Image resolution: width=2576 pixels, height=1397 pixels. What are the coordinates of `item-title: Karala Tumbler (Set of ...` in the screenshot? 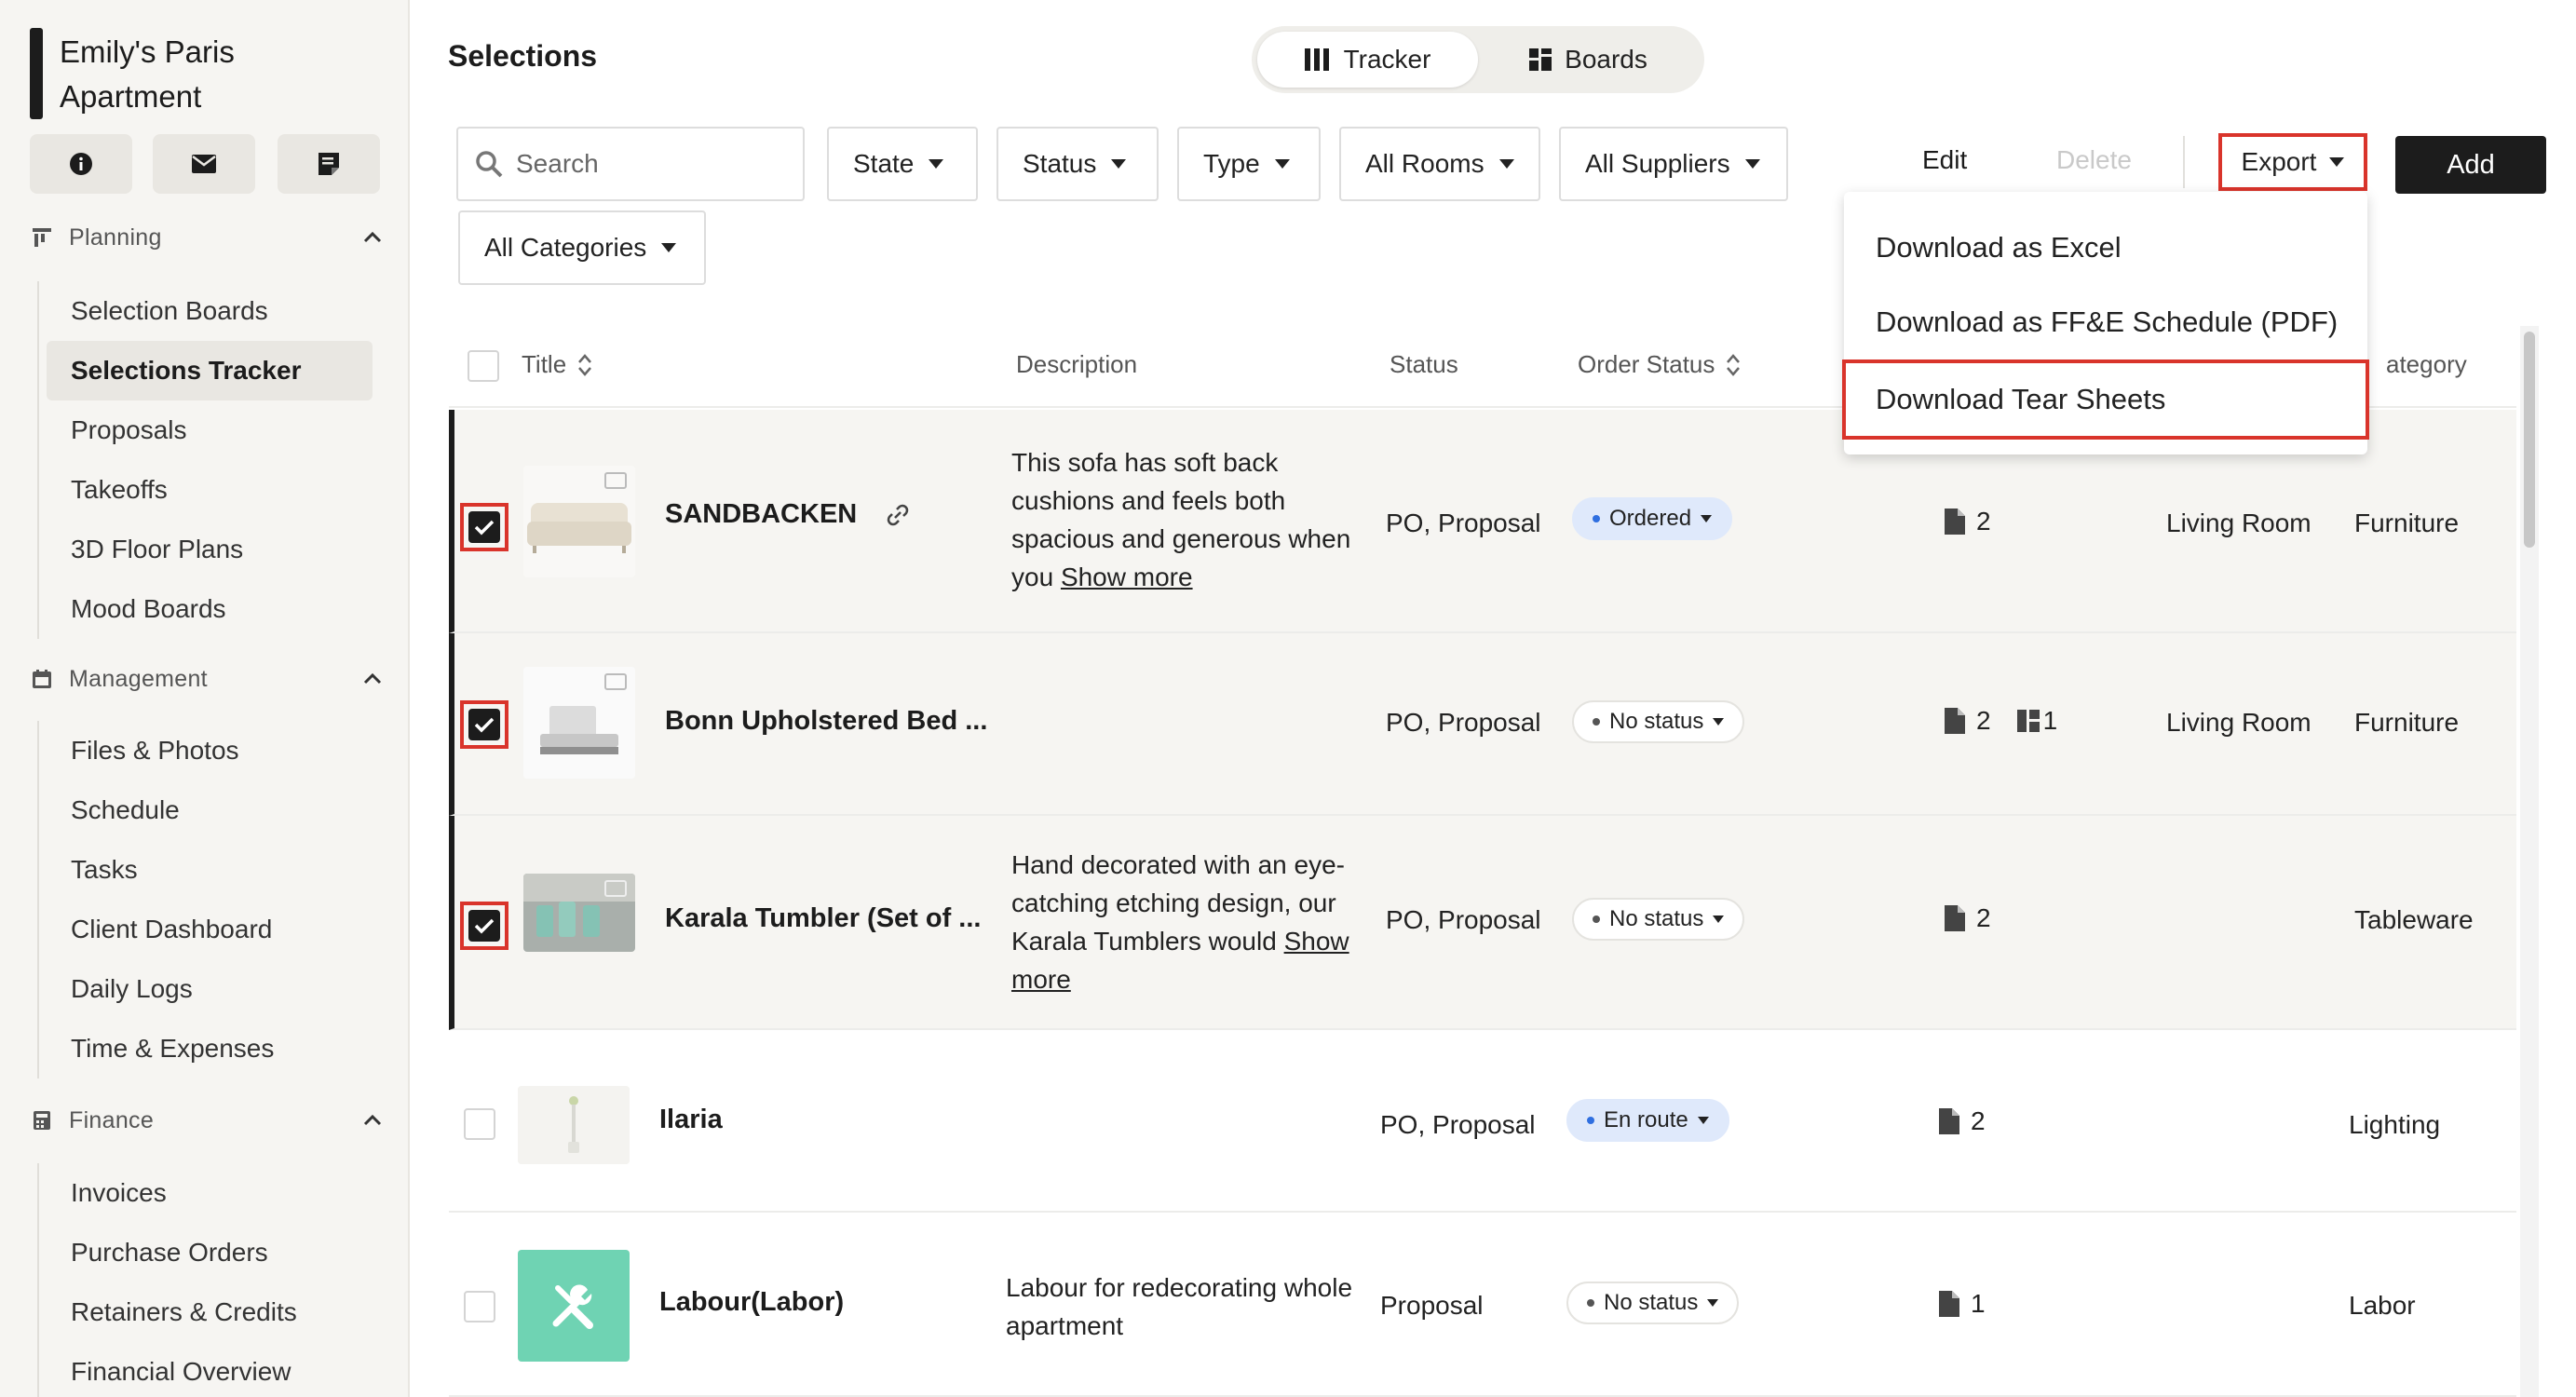 It's located at (823, 919).